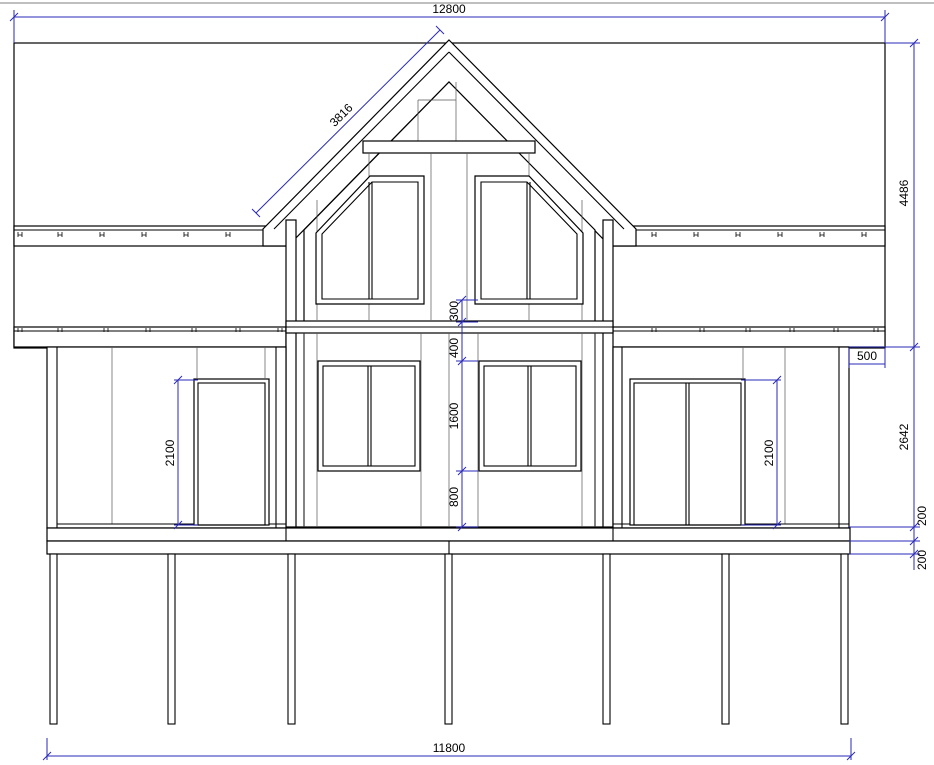 The height and width of the screenshot is (765, 934). Describe the element at coordinates (922, 560) in the screenshot. I see `dim-platform-offset-label: 200` at that location.